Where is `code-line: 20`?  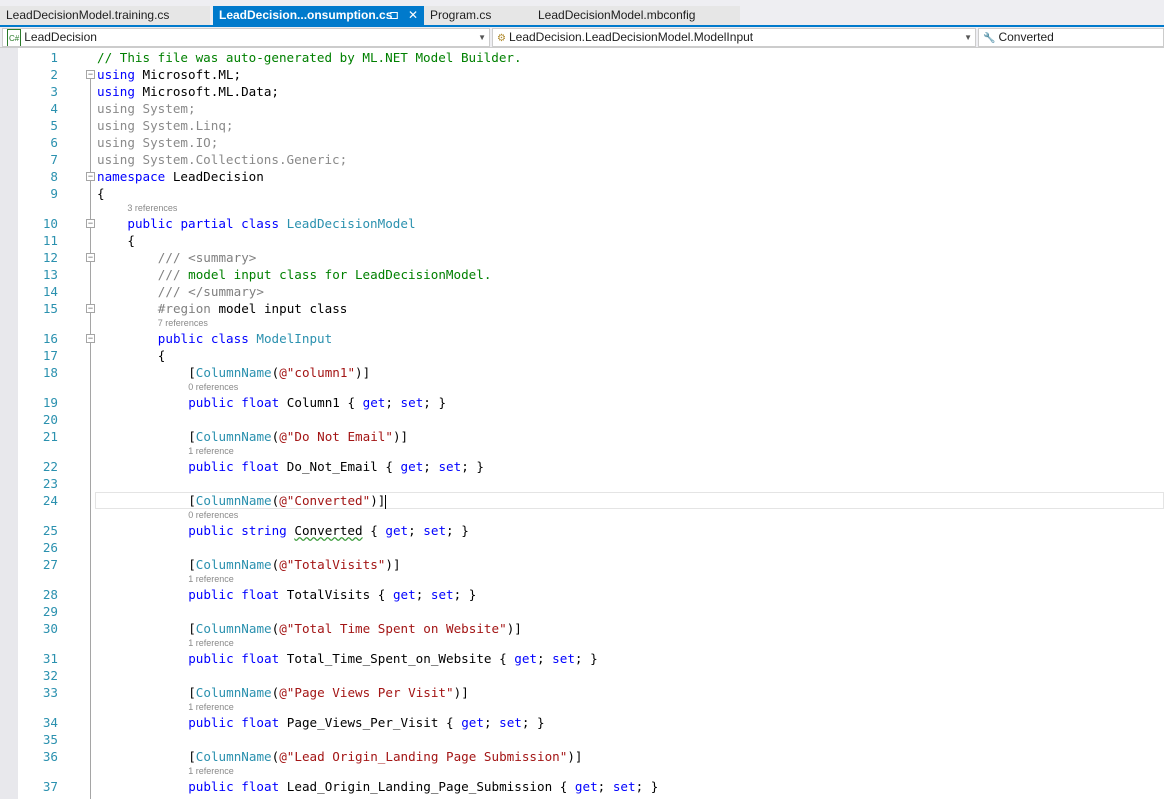 code-line: 20 is located at coordinates (582, 419).